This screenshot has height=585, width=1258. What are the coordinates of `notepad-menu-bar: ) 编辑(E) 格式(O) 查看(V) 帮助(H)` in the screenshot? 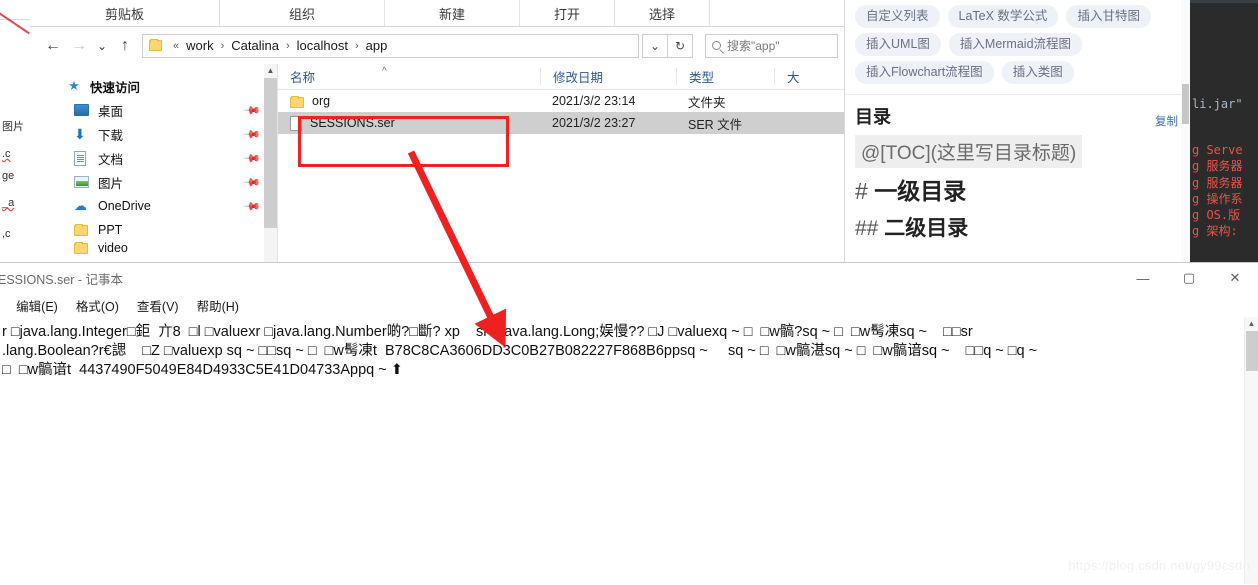 It's located at (629, 305).